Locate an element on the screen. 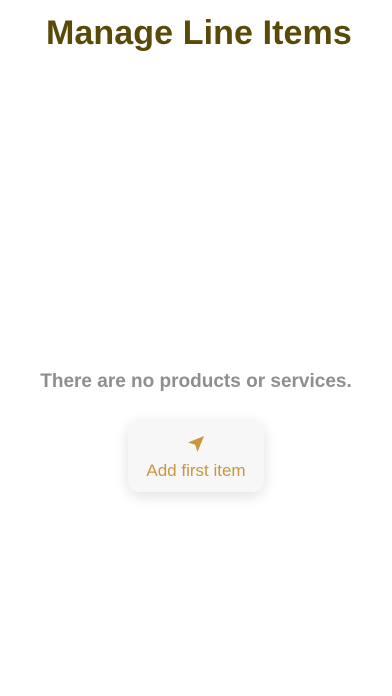 The height and width of the screenshot is (696, 392). empty-state-message: There are no products or services. is located at coordinates (196, 381).